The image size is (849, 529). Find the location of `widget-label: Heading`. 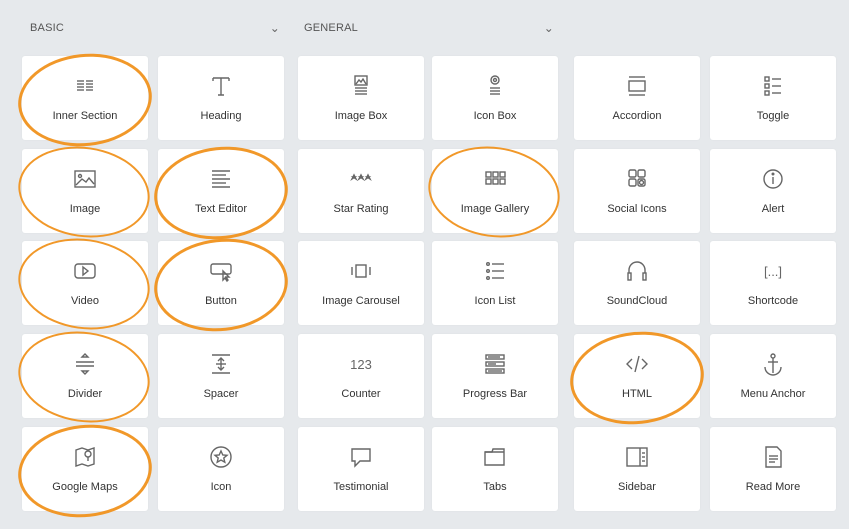

widget-label: Heading is located at coordinates (221, 116).